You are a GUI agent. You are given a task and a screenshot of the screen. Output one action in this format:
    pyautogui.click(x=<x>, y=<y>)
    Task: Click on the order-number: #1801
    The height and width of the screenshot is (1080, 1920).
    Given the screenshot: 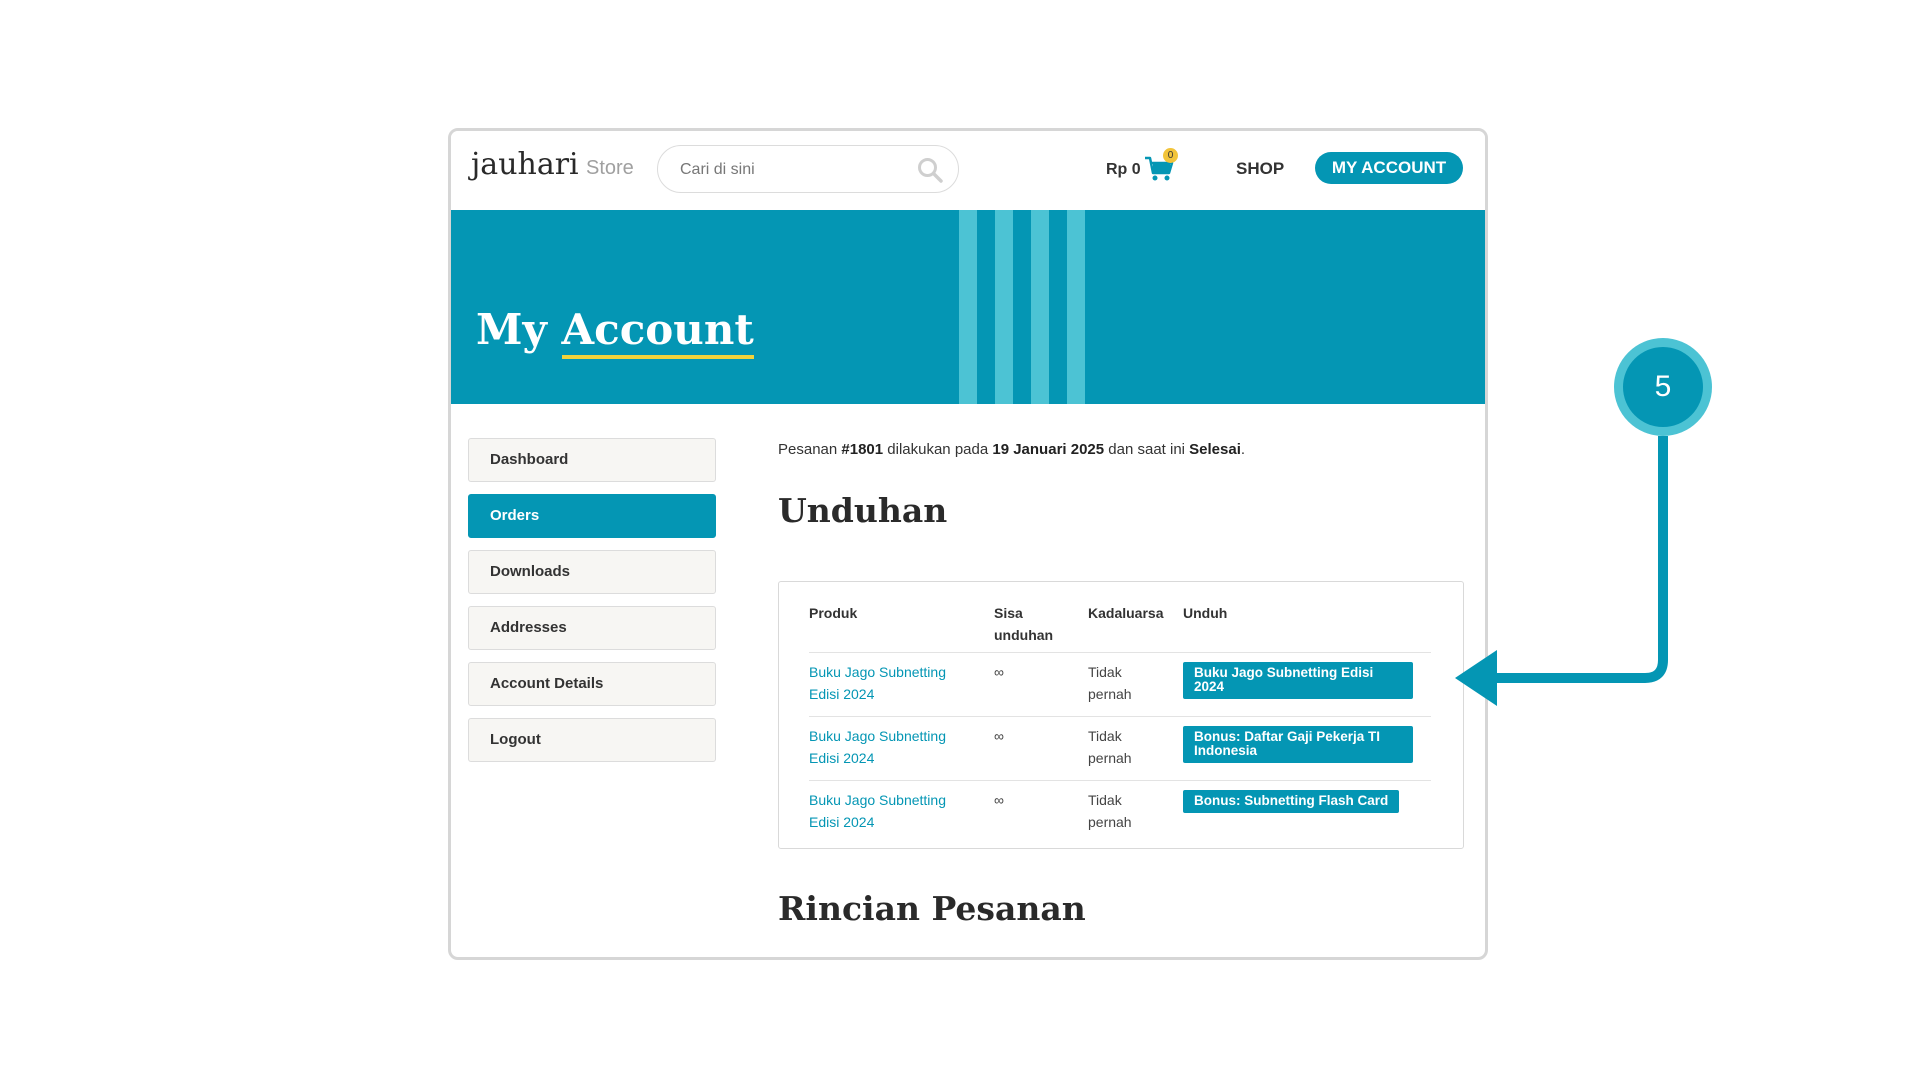 What is the action you would take?
    pyautogui.click(x=862, y=449)
    